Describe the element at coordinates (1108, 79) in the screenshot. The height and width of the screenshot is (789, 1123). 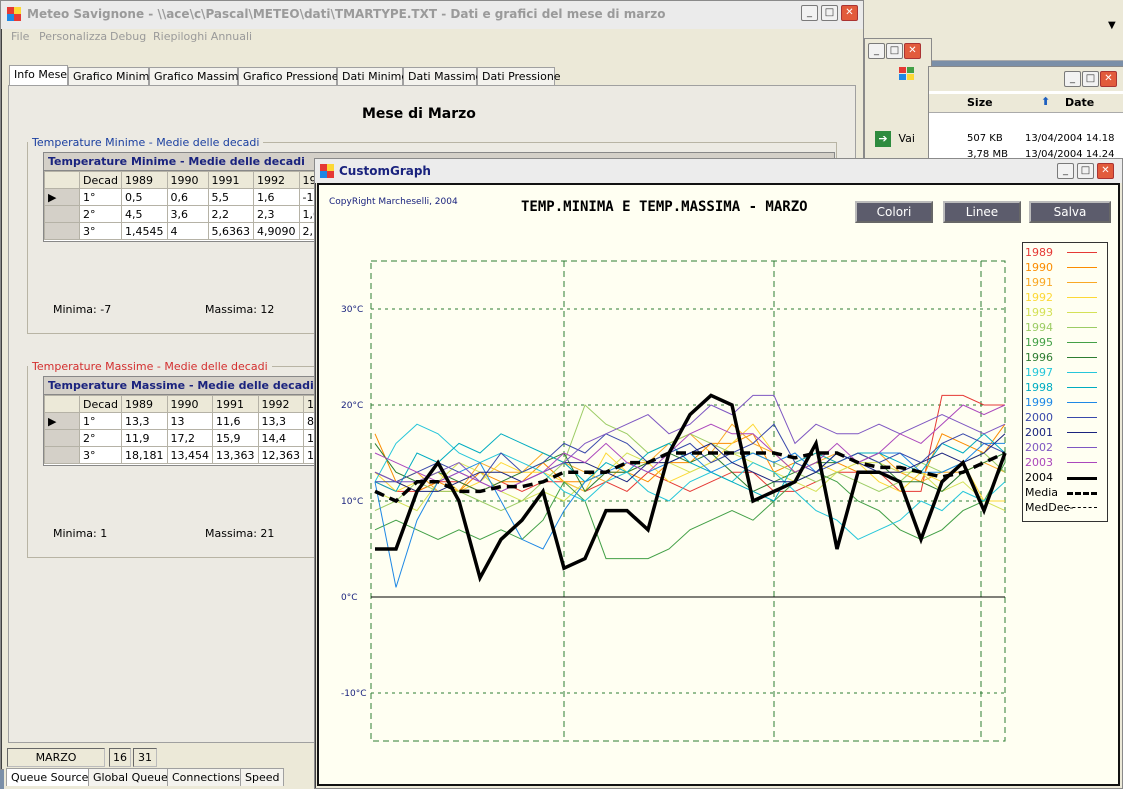
I see `explorer-close-button: ✕` at that location.